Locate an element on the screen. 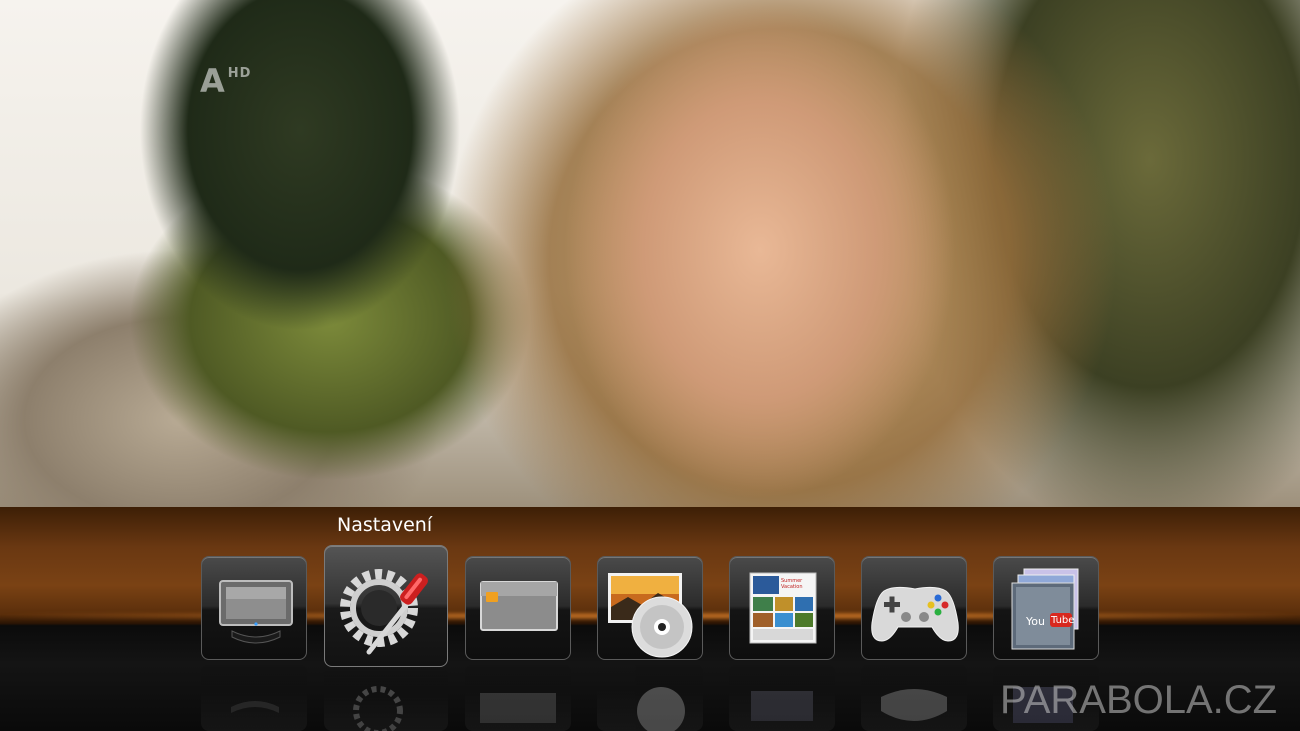 The image size is (1300, 731). album-caption: Summer Vacation is located at coordinates (792, 584).